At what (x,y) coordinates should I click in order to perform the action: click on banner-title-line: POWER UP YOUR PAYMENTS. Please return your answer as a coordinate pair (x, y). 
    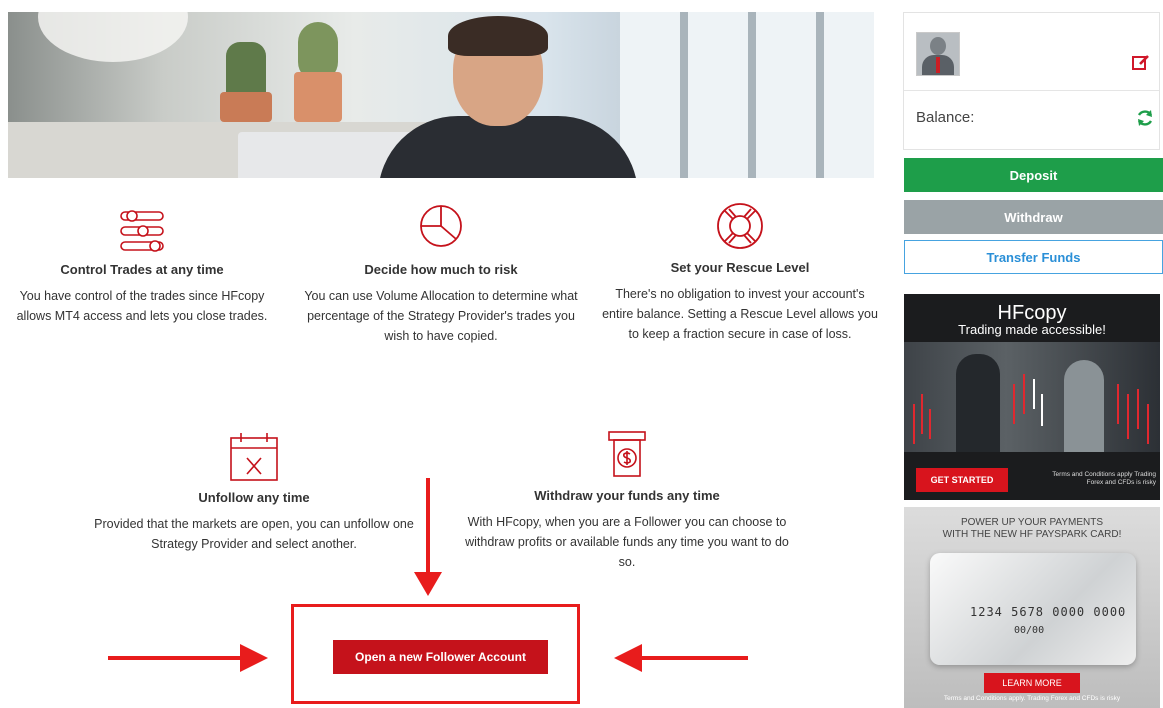
    Looking at the image, I should click on (1032, 522).